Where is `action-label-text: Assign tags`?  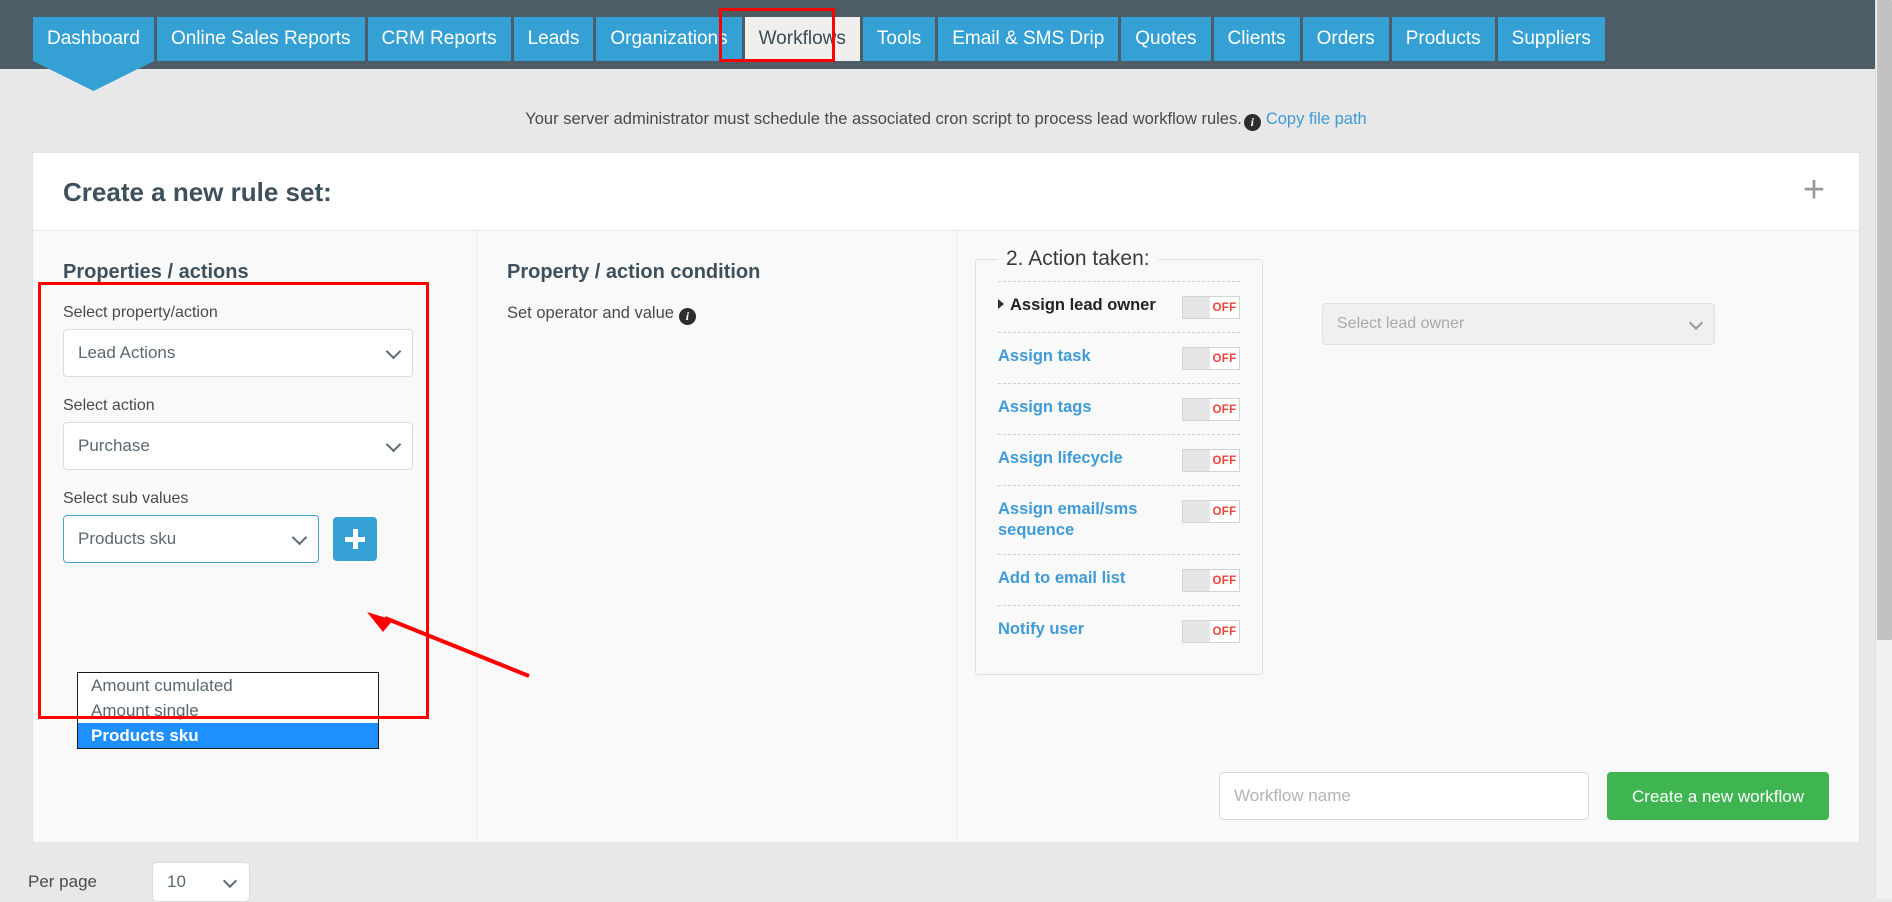 action-label-text: Assign tags is located at coordinates (1045, 407).